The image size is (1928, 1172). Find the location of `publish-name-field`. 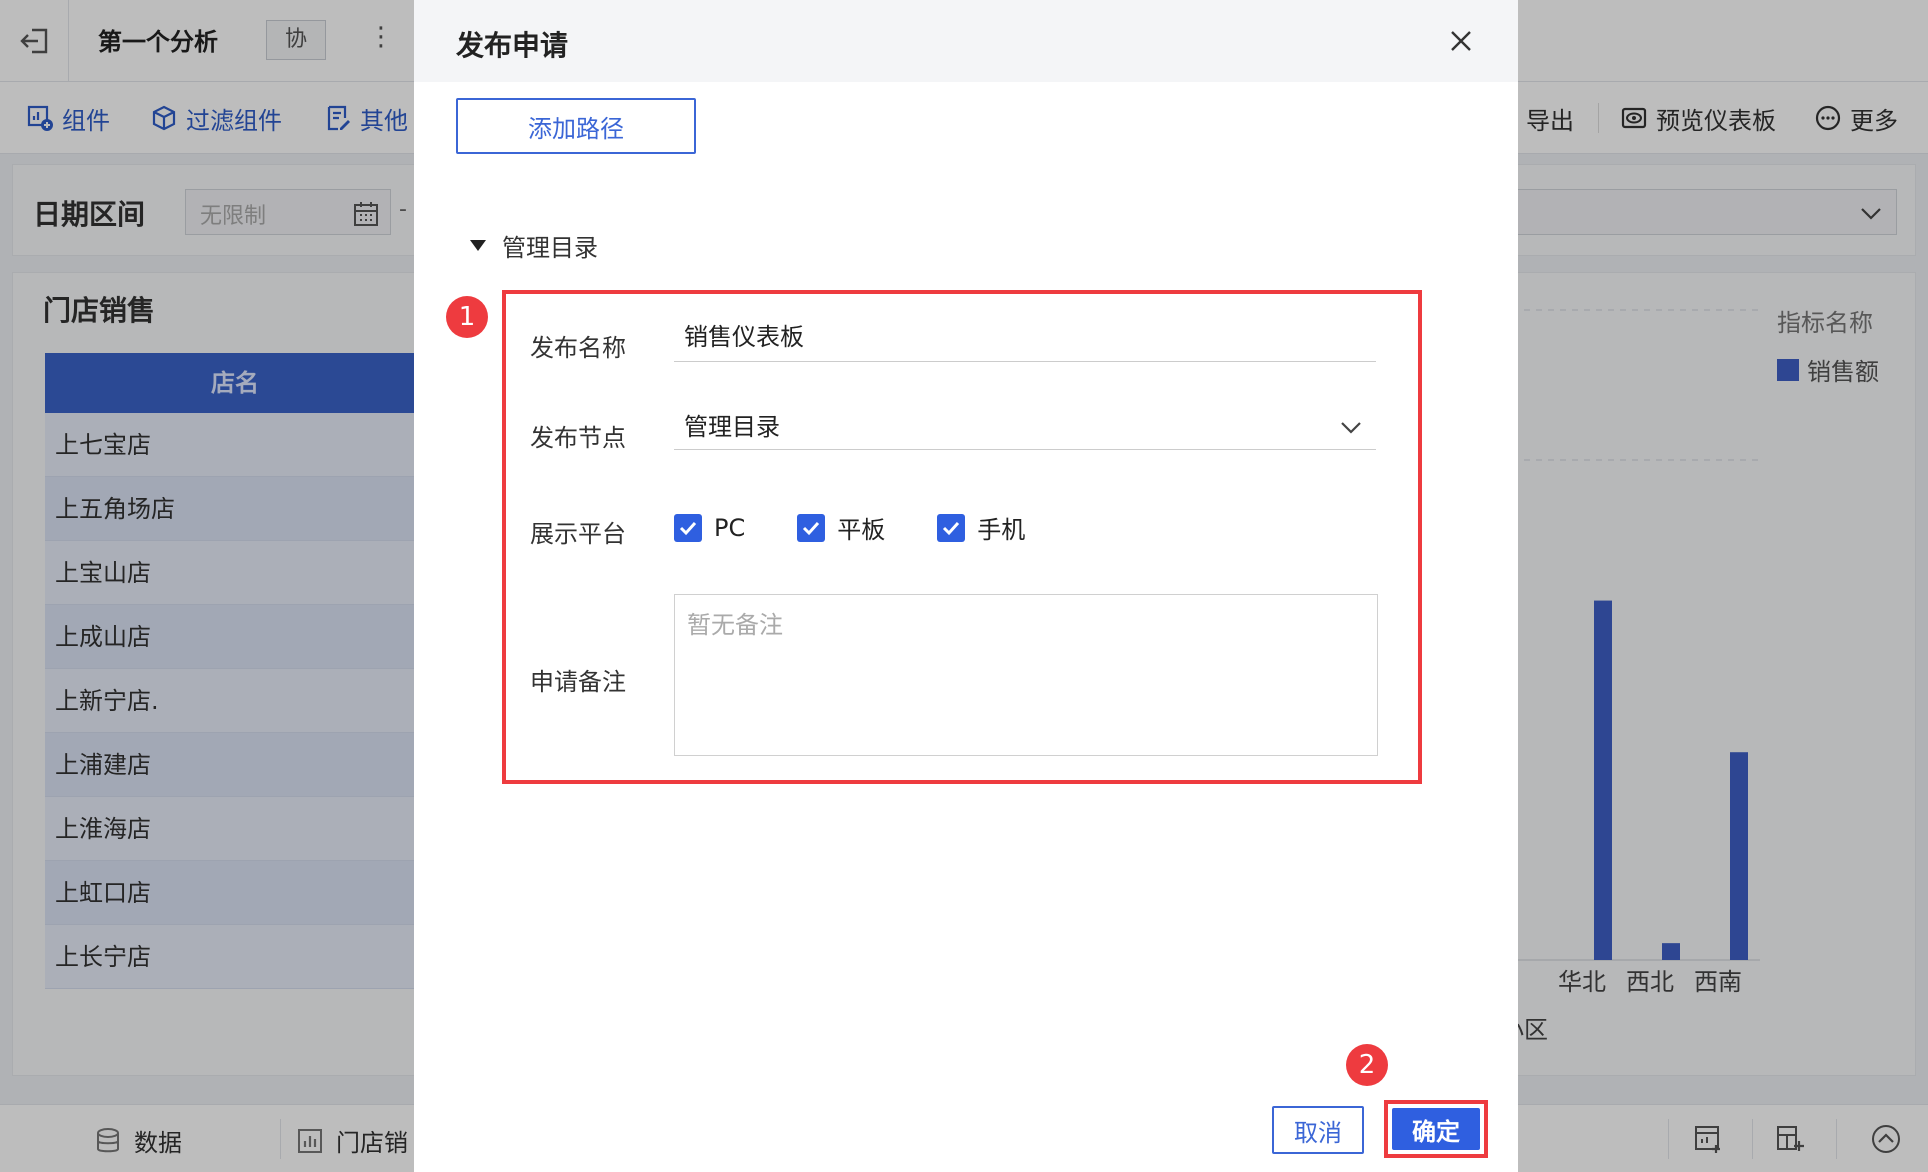

publish-name-field is located at coordinates (1025, 341).